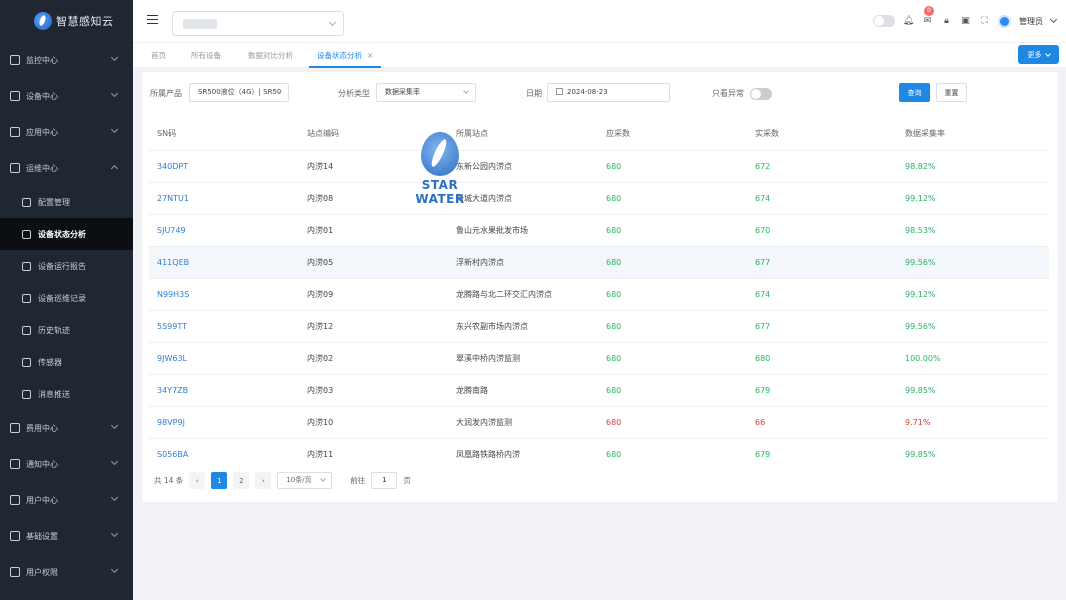 The height and width of the screenshot is (600, 1066). What do you see at coordinates (373, 325) in the screenshot?
I see `station-code: 内涝12` at bounding box center [373, 325].